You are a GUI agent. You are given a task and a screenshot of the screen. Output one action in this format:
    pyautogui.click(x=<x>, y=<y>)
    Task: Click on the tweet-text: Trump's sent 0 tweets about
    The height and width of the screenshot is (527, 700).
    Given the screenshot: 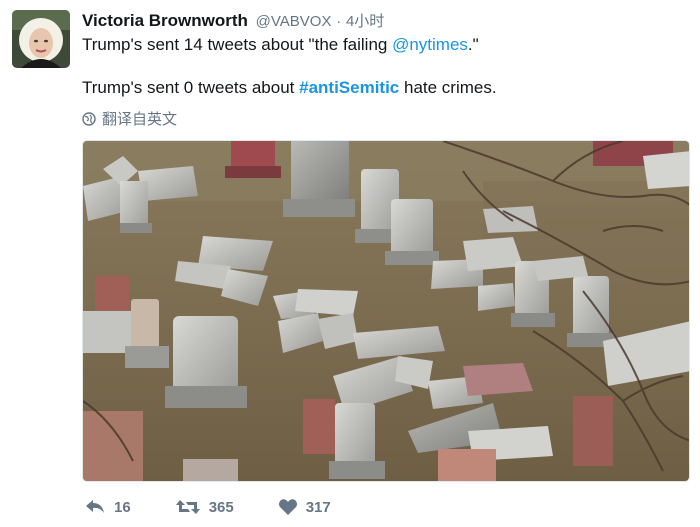 What is the action you would take?
    pyautogui.click(x=191, y=87)
    